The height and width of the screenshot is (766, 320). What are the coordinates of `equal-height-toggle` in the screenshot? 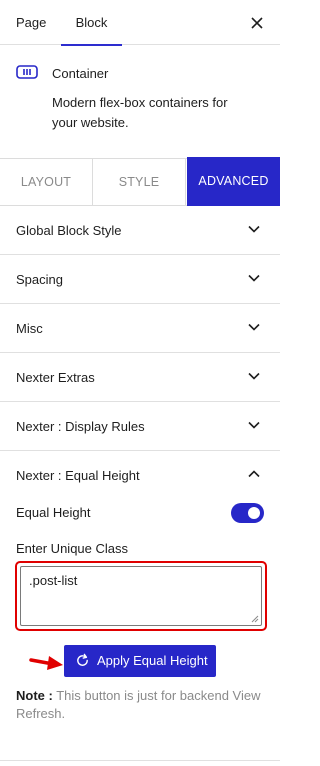 It's located at (247, 513).